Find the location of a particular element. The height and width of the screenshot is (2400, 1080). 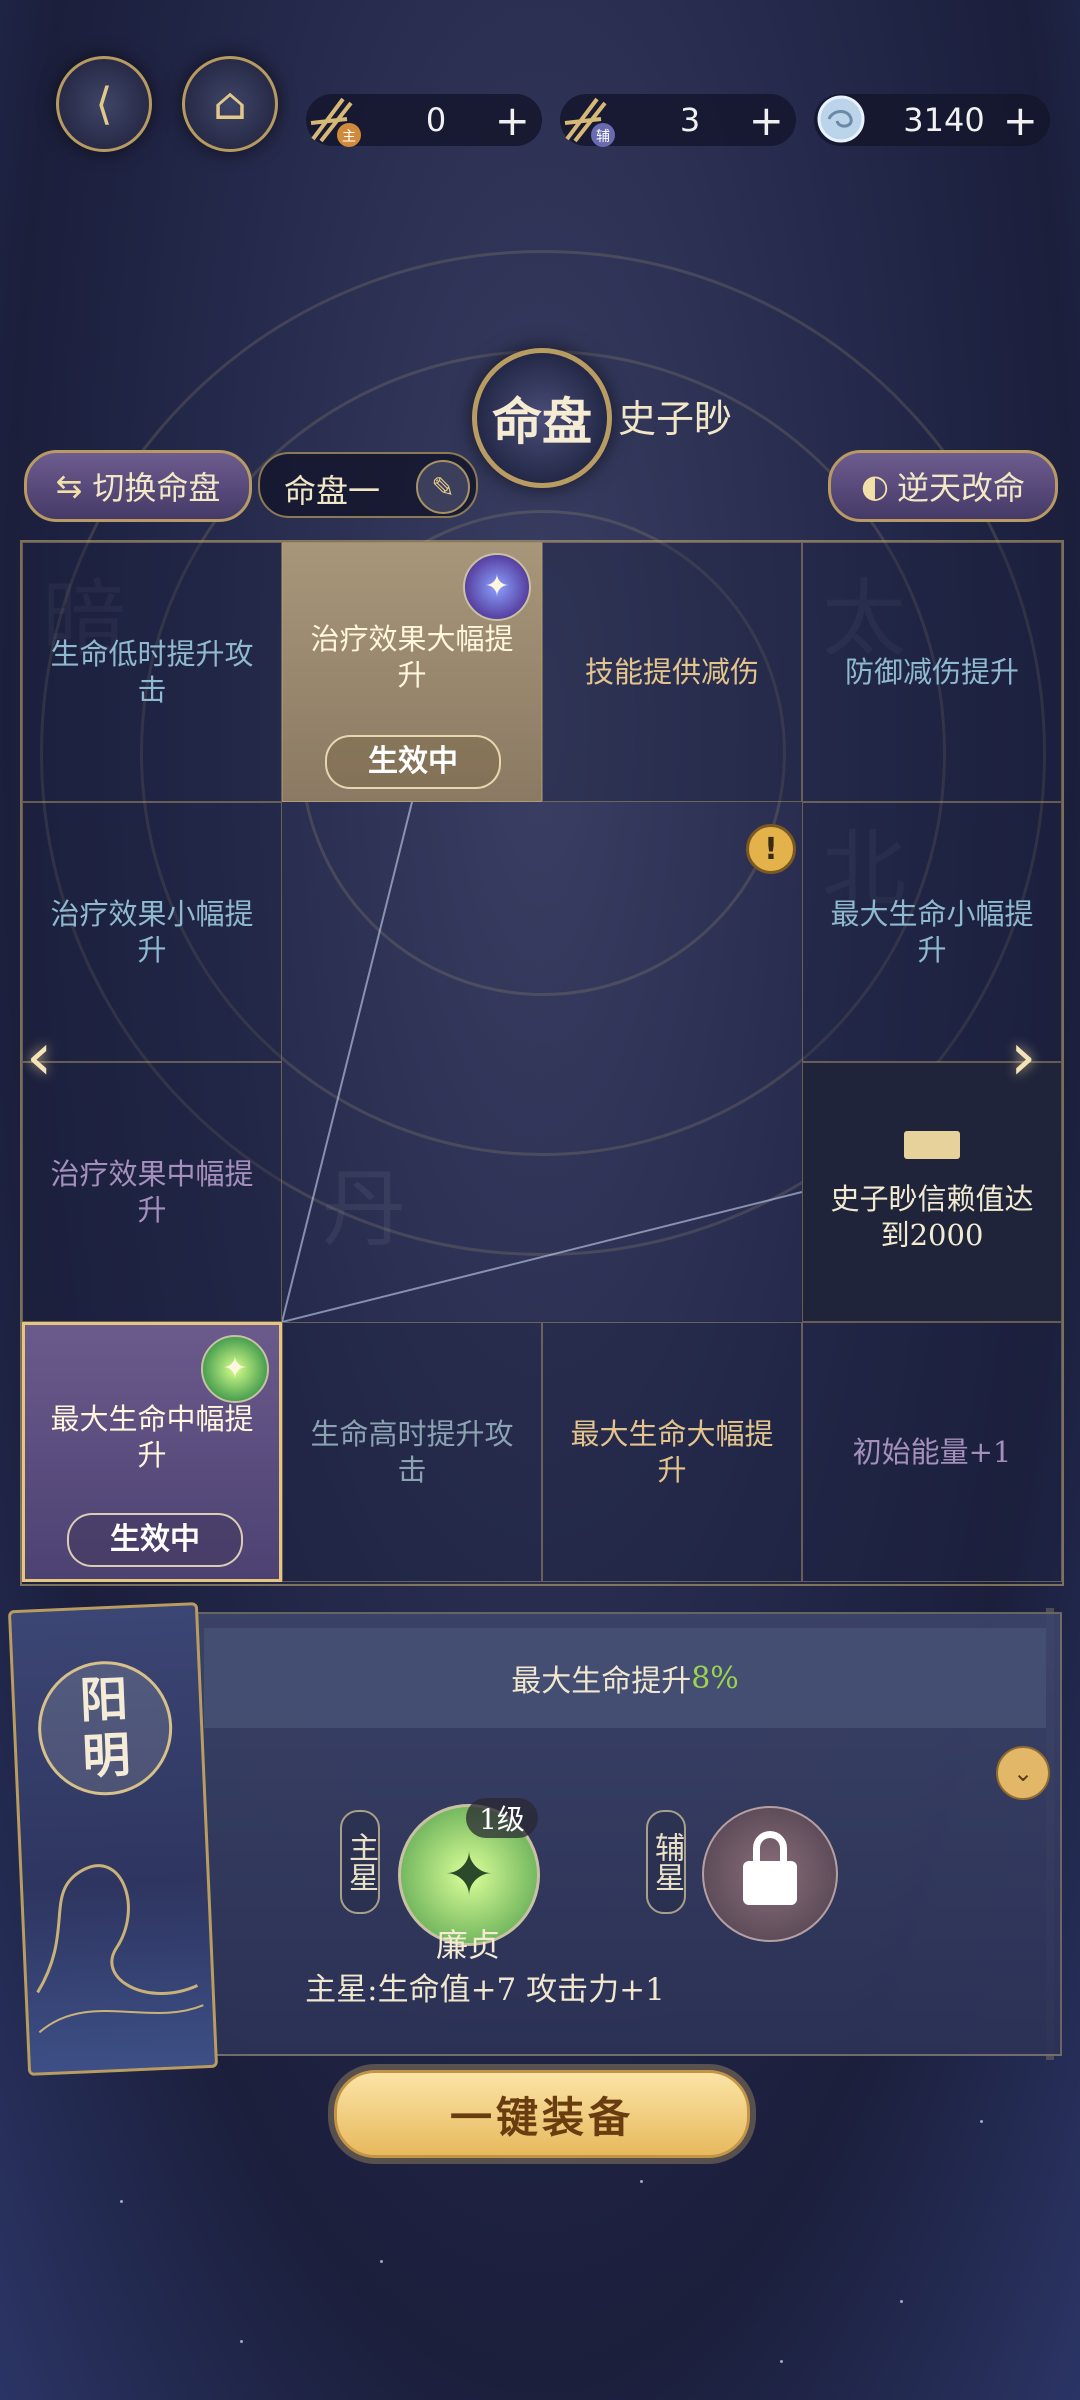

cell-label: 治疗效果中幅提升 is located at coordinates (152, 1192).